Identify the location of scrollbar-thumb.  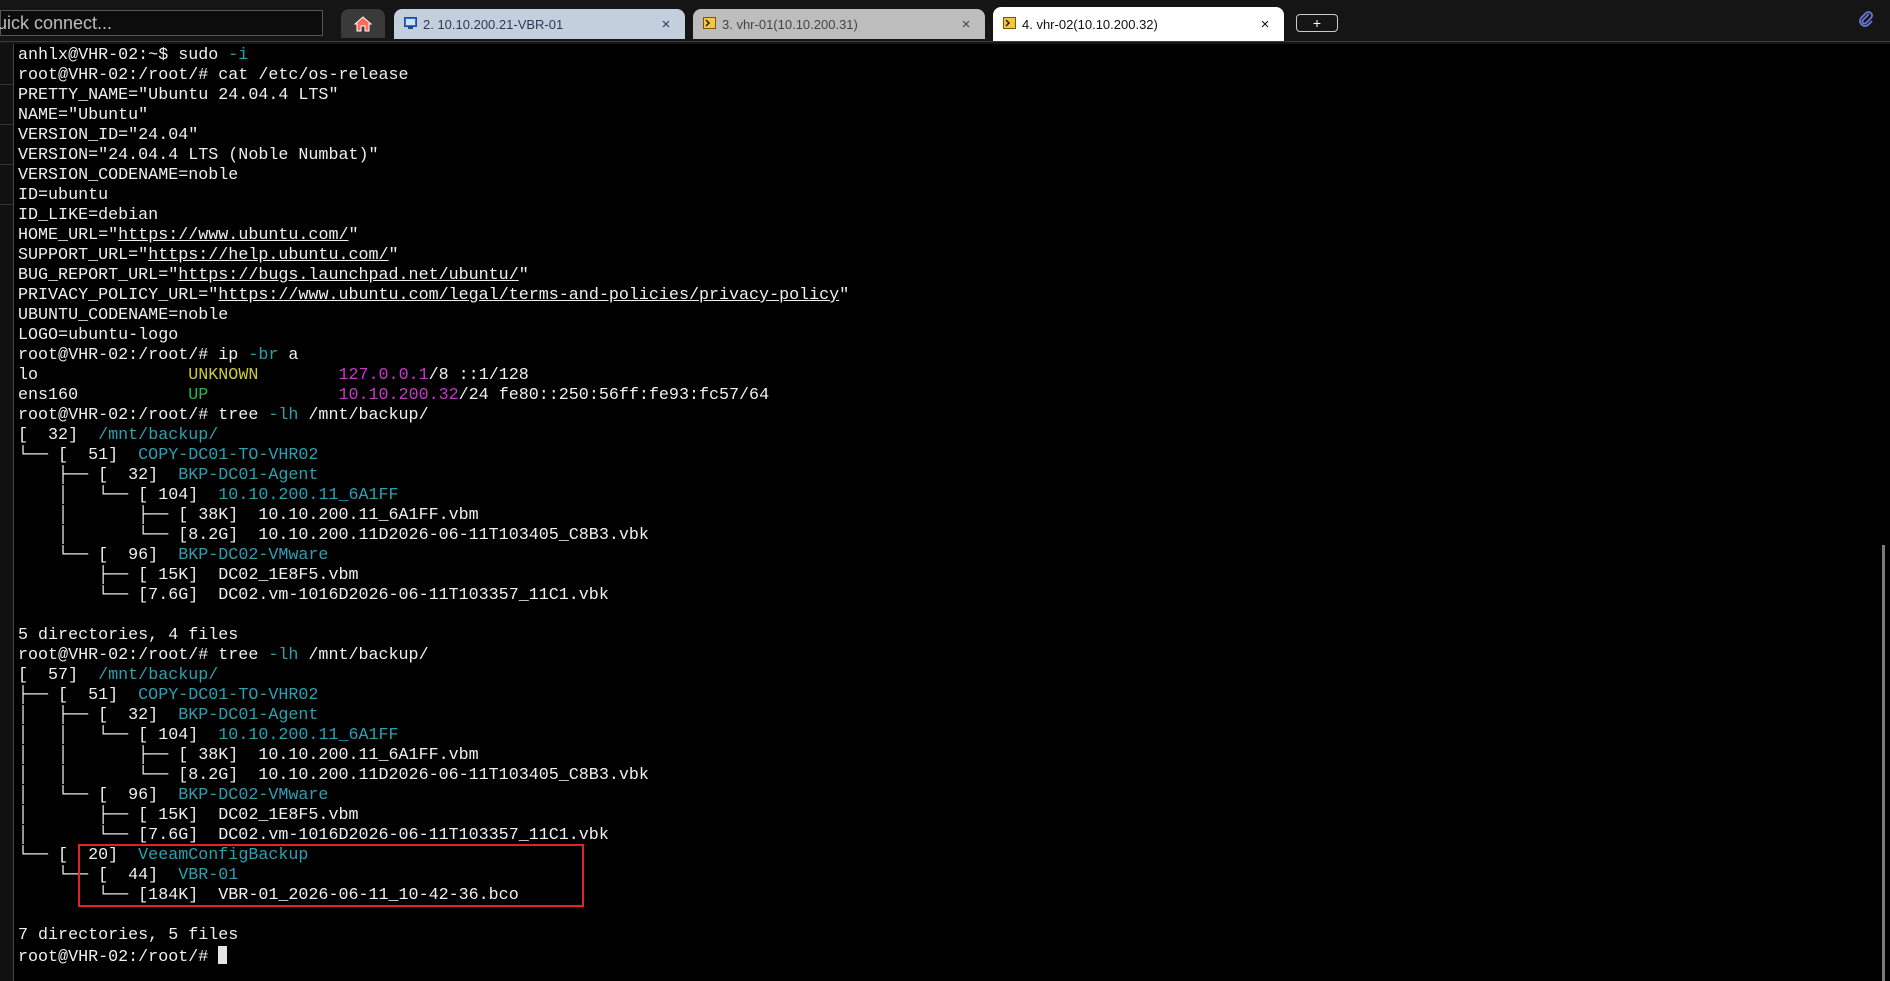
(1883, 763).